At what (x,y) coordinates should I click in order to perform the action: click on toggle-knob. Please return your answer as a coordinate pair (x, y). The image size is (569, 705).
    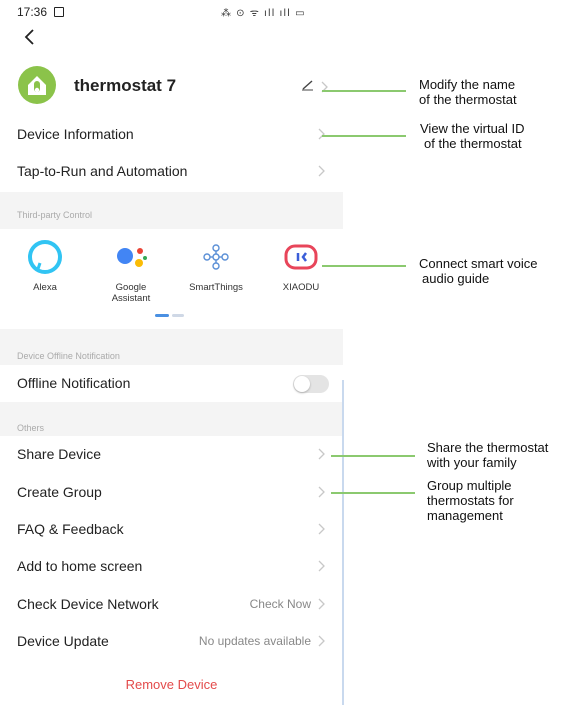
    Looking at the image, I should click on (302, 384).